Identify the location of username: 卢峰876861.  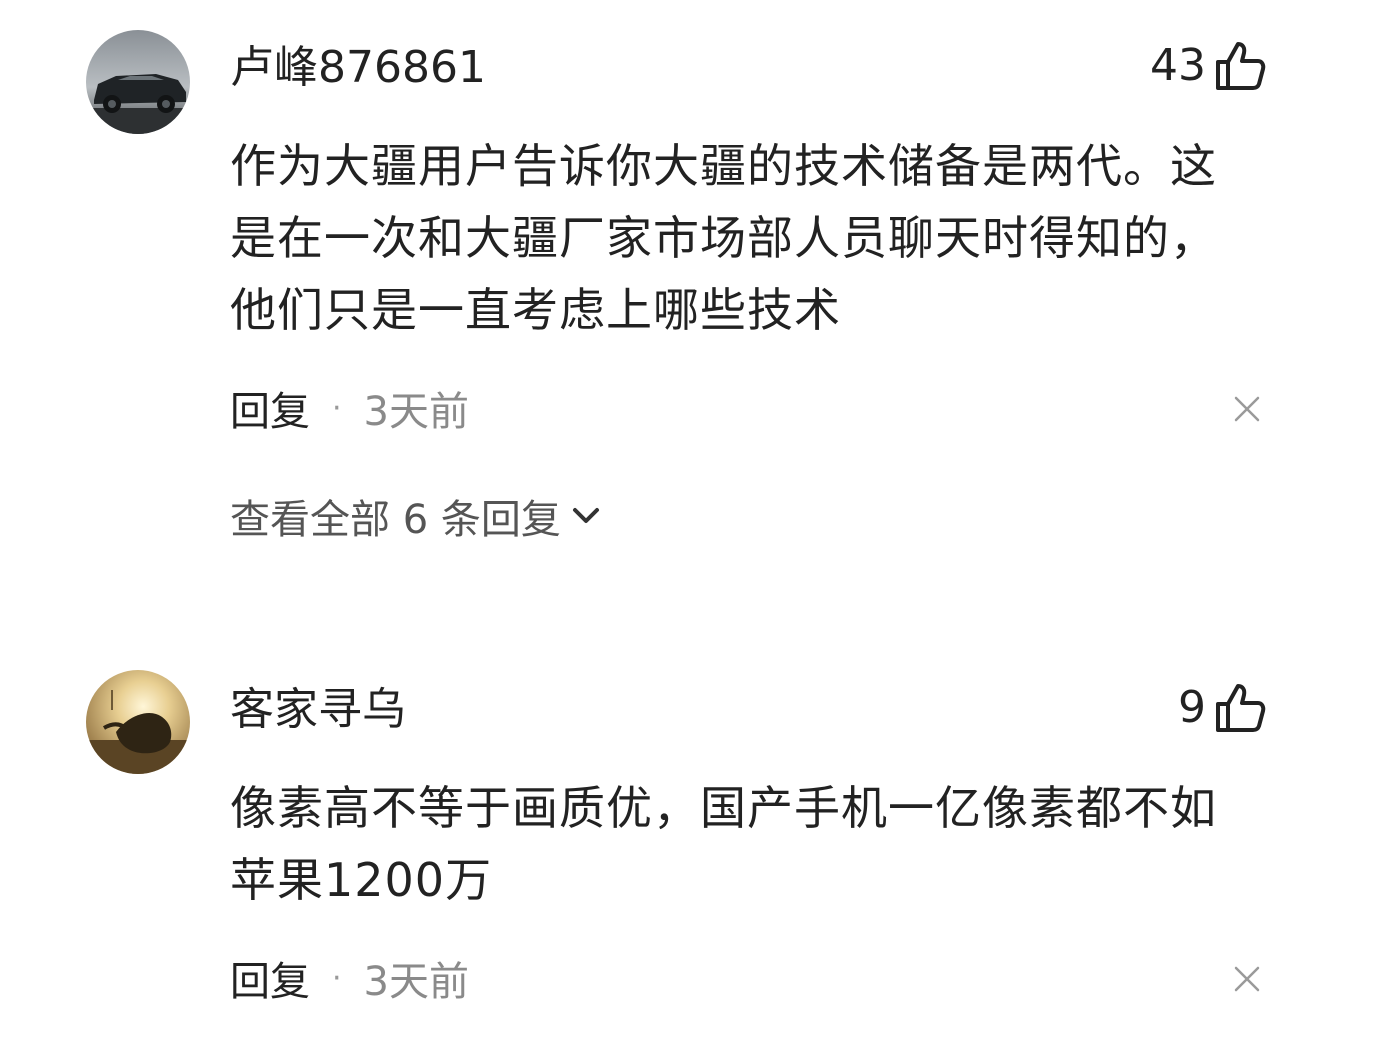
(358, 68).